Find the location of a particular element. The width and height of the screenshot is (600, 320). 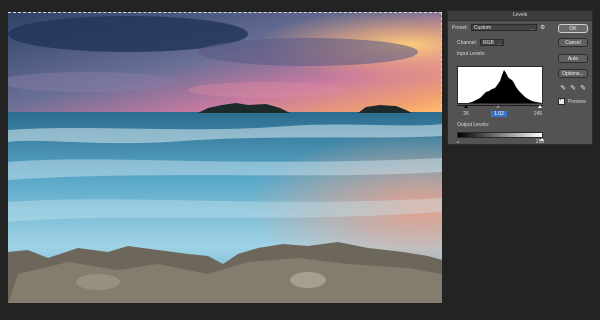

input-levels-label: Input Levels: is located at coordinates (471, 54).